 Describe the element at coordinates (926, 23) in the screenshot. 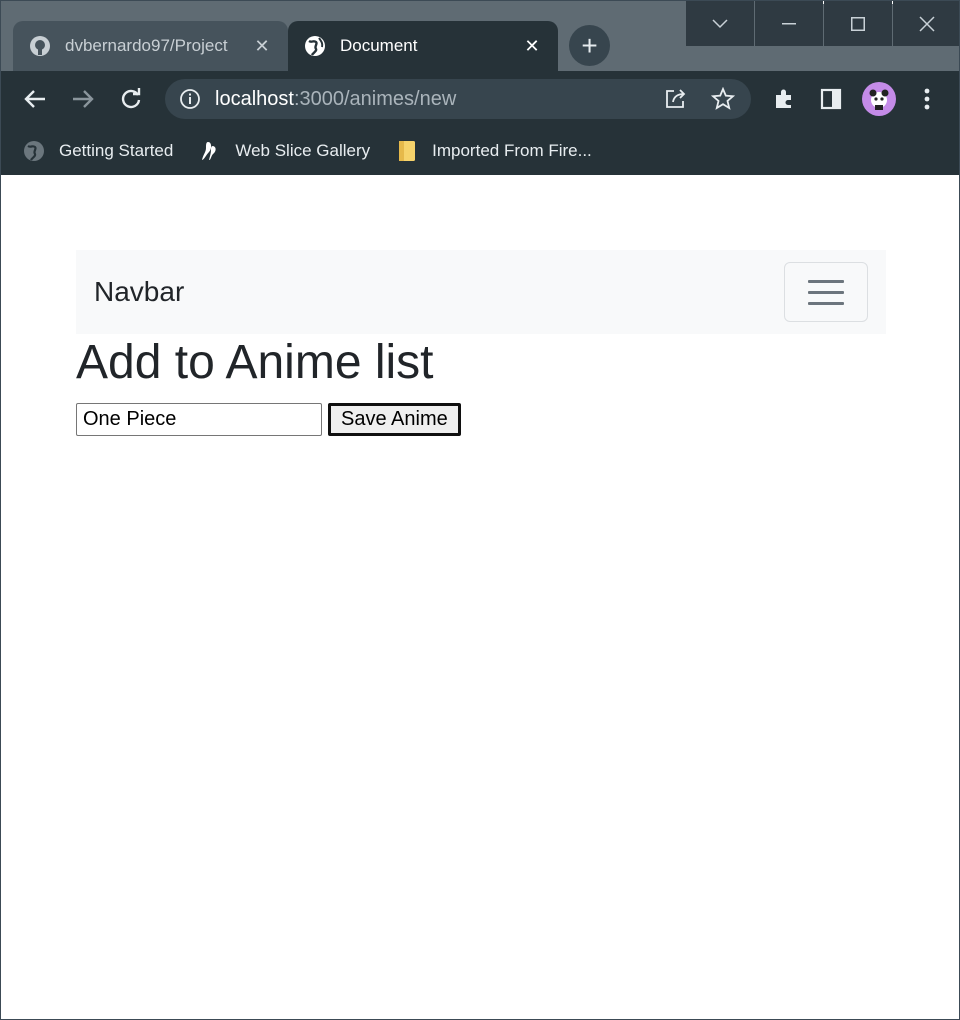

I see `close-window-button` at that location.